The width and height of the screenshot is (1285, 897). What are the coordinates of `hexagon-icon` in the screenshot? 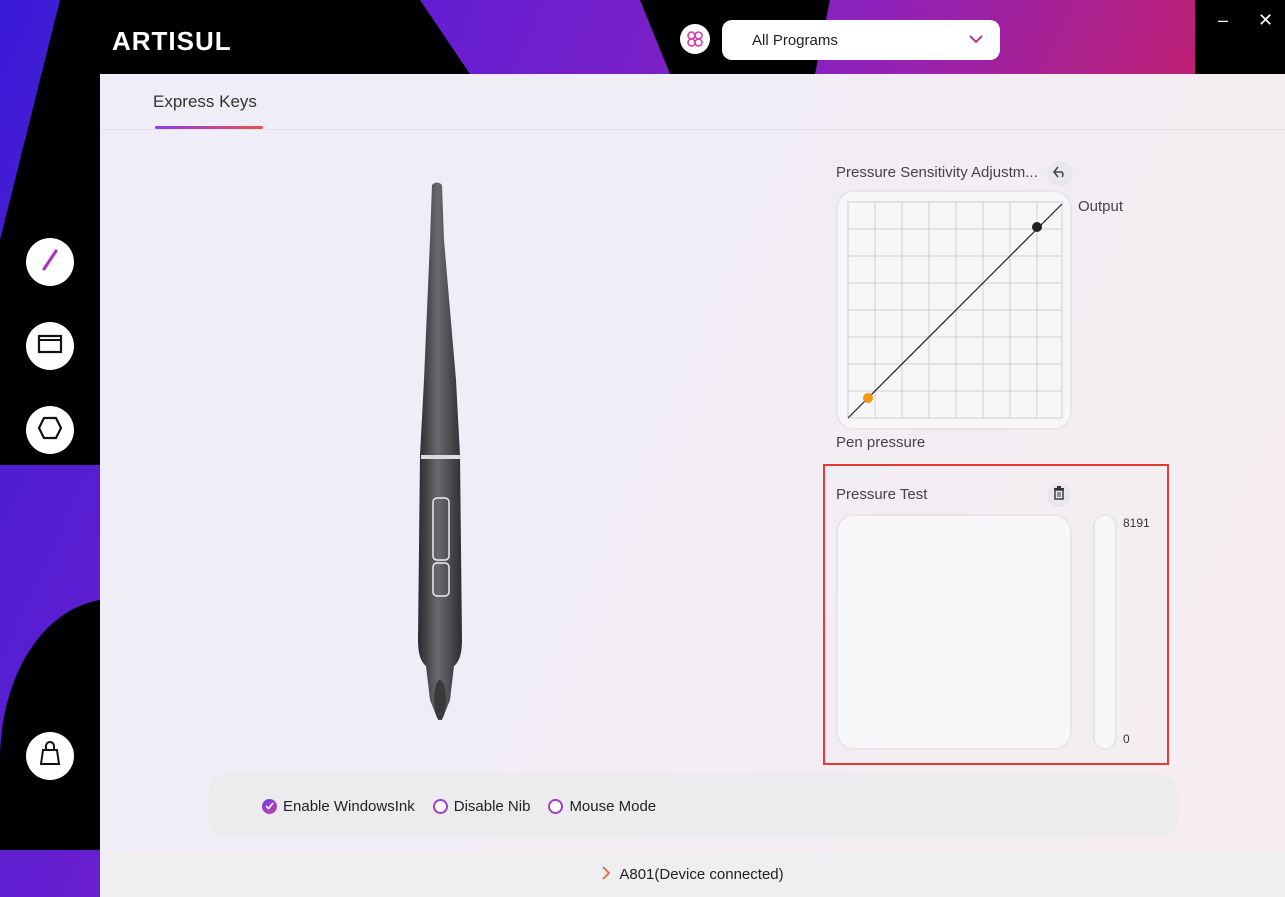 It's located at (50, 430).